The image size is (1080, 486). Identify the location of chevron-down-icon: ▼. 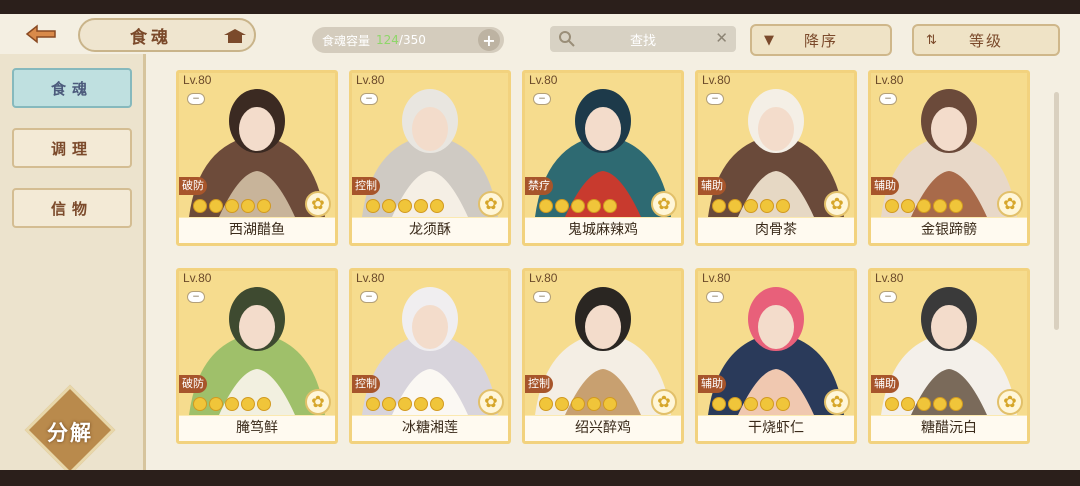
(770, 40).